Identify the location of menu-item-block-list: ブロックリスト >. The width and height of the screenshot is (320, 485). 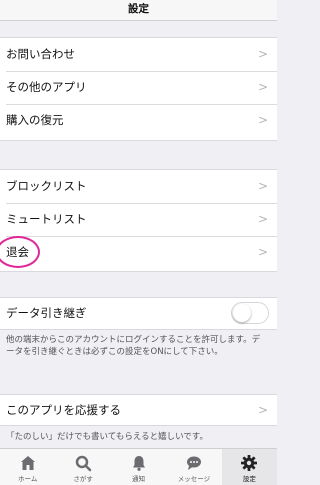
(138, 186).